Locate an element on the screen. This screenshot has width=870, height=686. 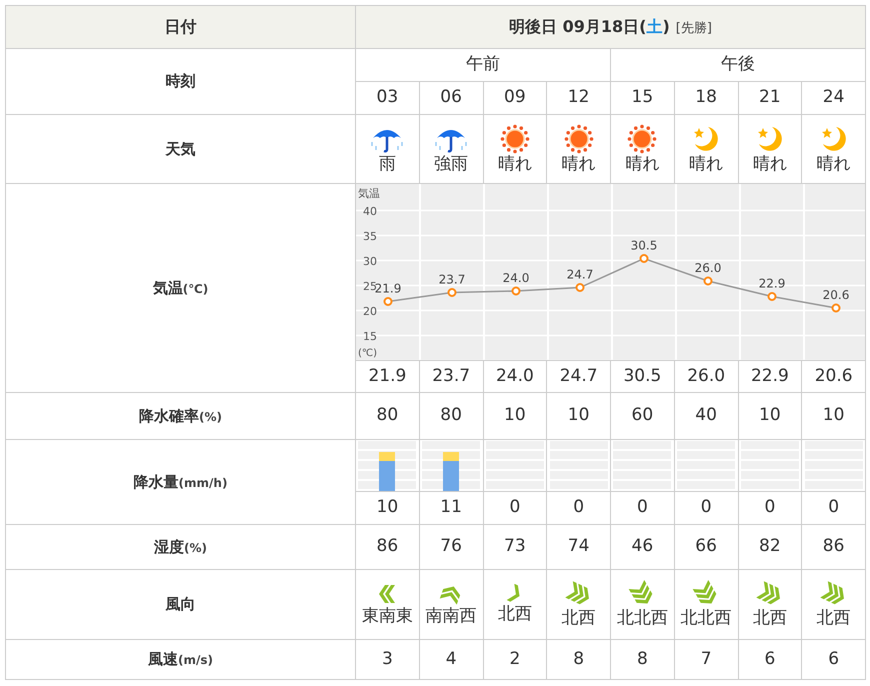
row-header: 風向 is located at coordinates (181, 604).